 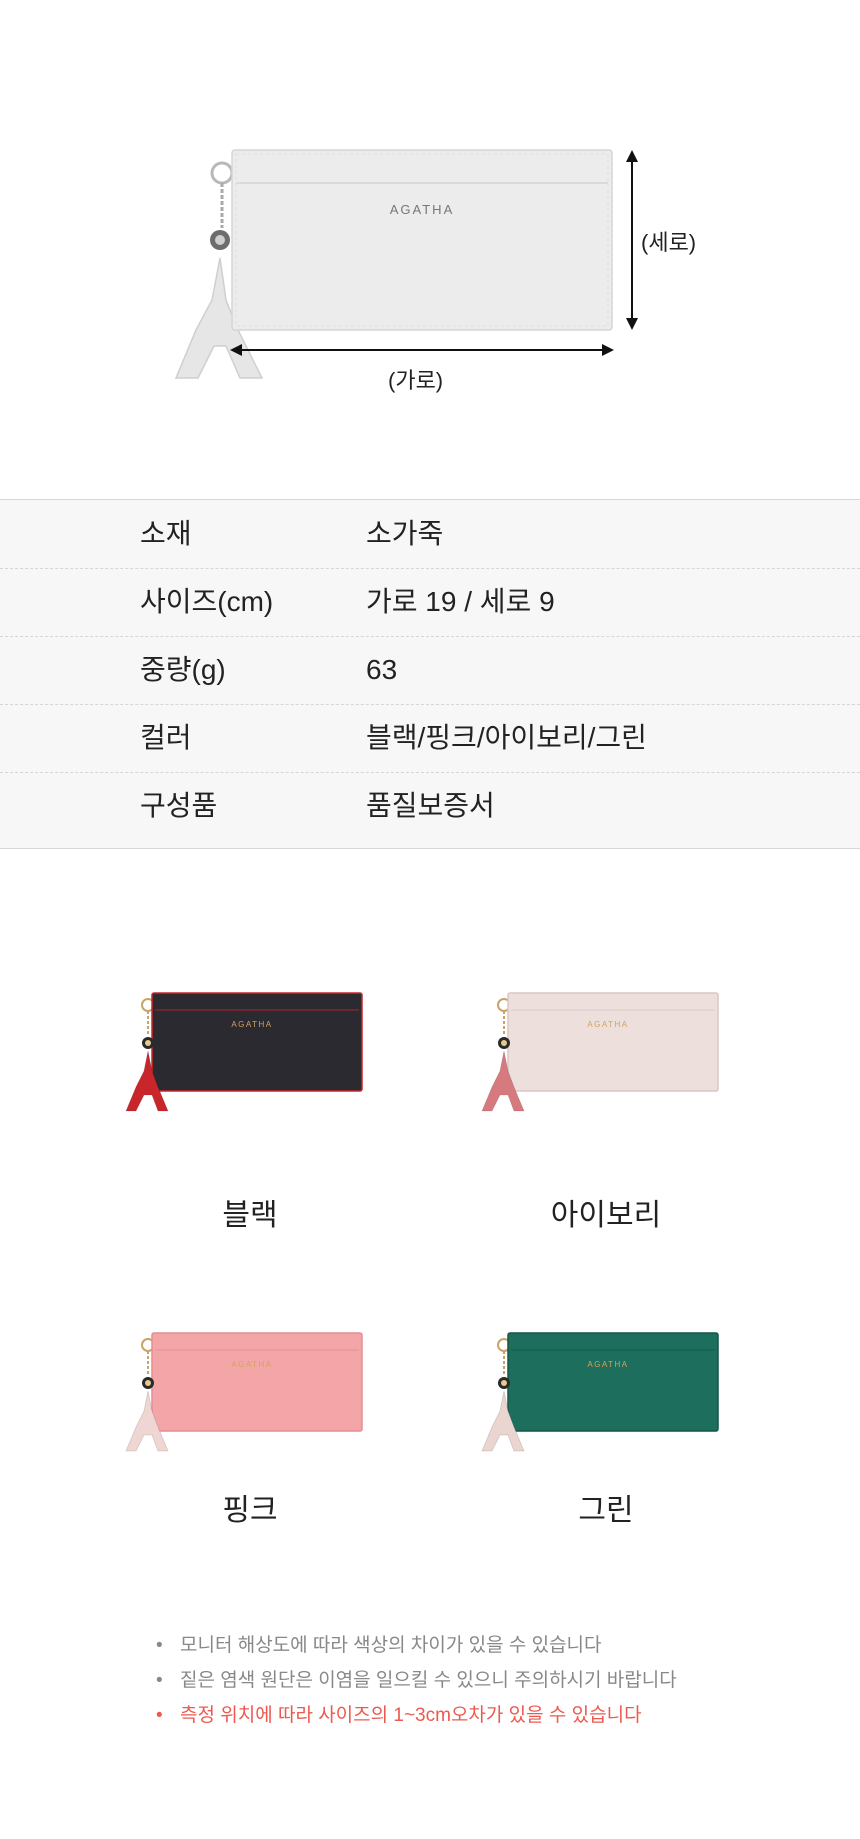 What do you see at coordinates (411, 1715) in the screenshot?
I see `notice-text: 측정 위치에 따라 사이즈의 1~3cm오차가 있을 수 있습니다` at bounding box center [411, 1715].